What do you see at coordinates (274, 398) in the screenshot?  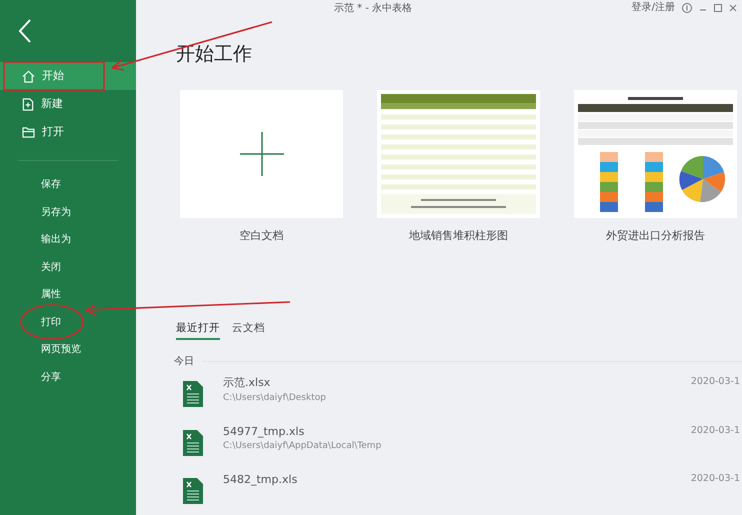 I see `file-path: C:\Users\daiyf\Desktop` at bounding box center [274, 398].